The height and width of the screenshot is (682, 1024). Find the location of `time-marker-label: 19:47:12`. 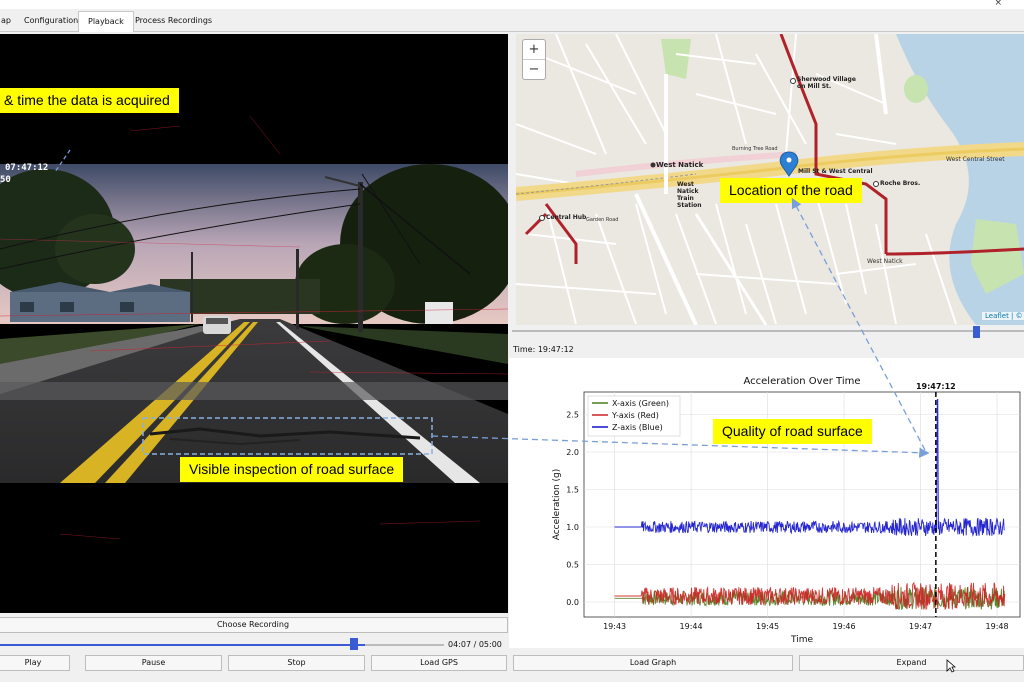

time-marker-label: 19:47:12 is located at coordinates (936, 386).